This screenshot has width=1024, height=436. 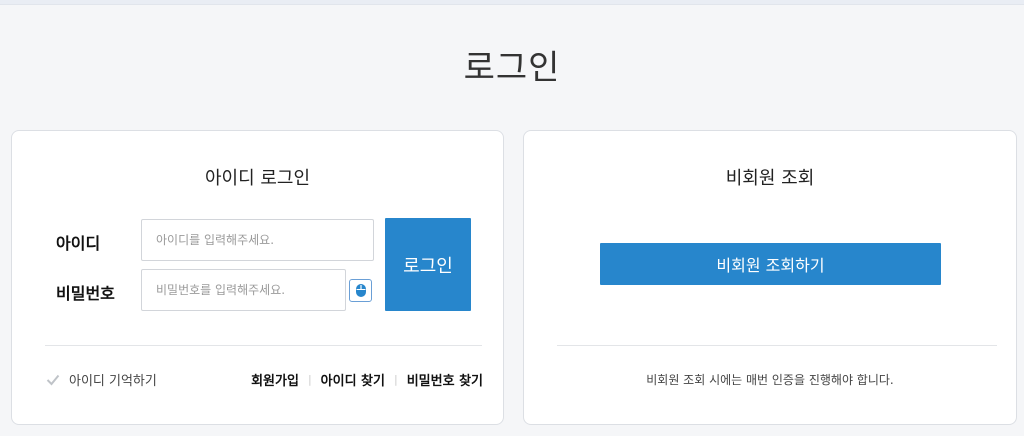 I want to click on top-border, so click(x=512, y=2).